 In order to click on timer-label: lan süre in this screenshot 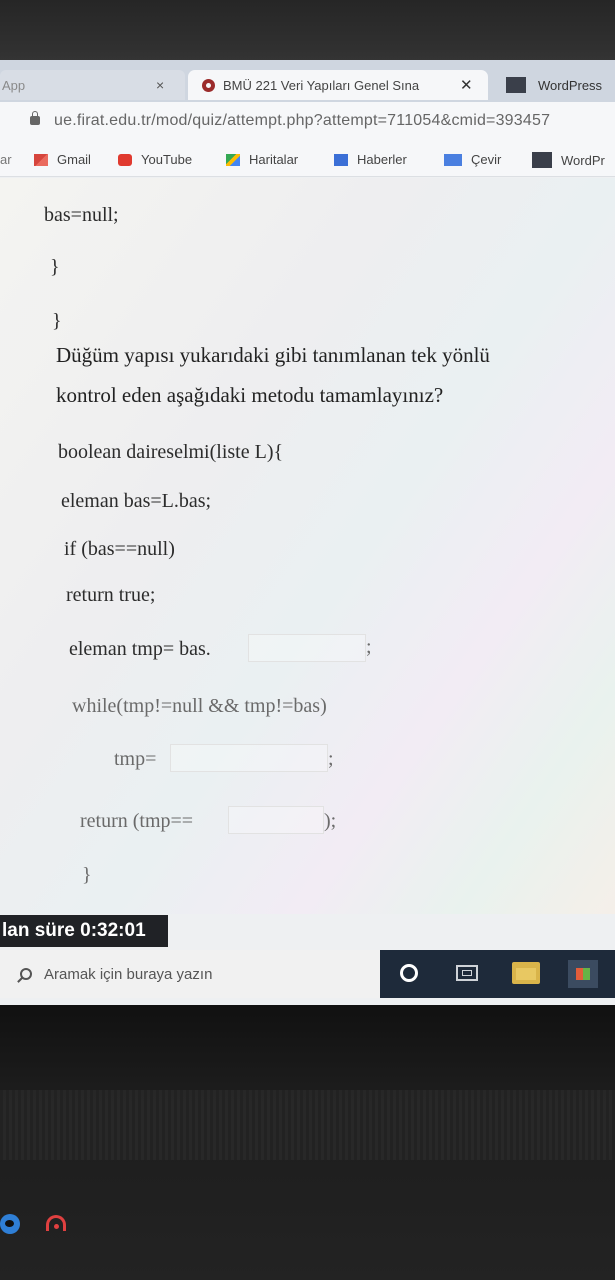, I will do `click(38, 930)`.